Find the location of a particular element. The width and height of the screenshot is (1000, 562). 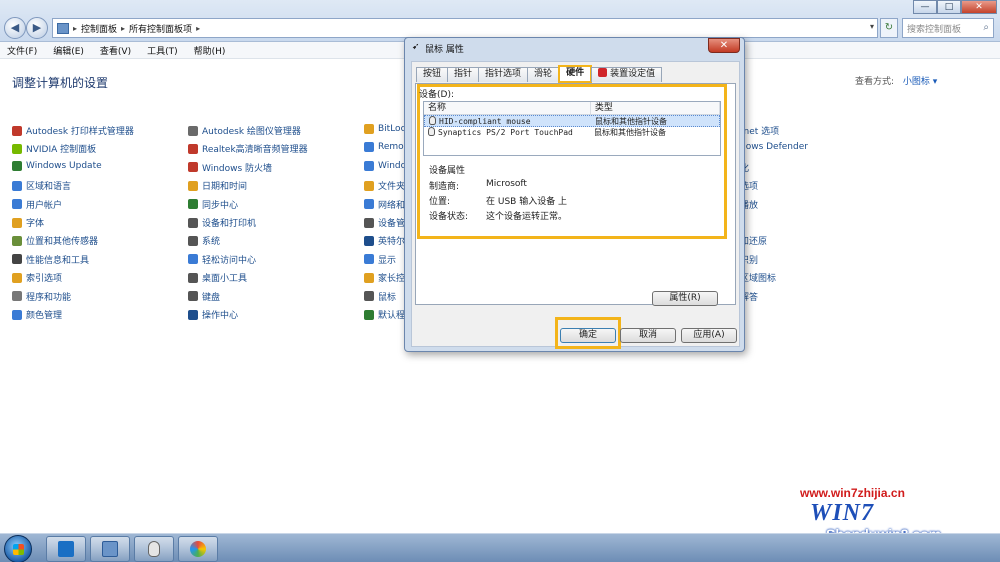

control-panel-item: 字体 is located at coordinates (28, 222).